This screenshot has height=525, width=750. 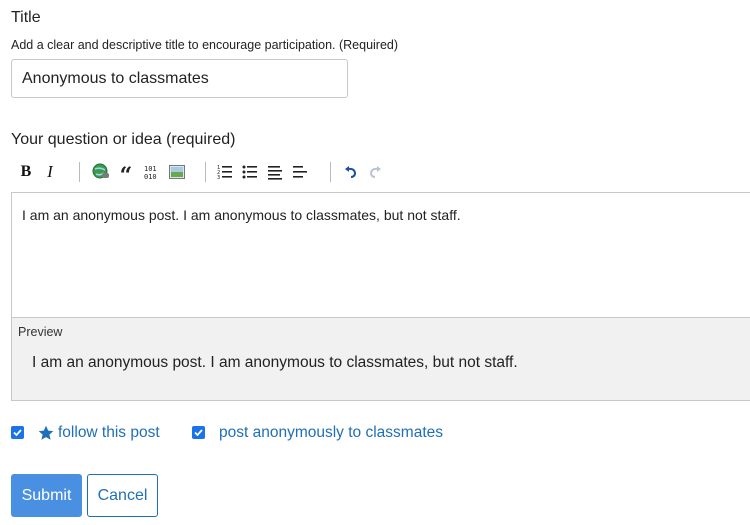 I want to click on undo-icon, so click(x=351, y=172).